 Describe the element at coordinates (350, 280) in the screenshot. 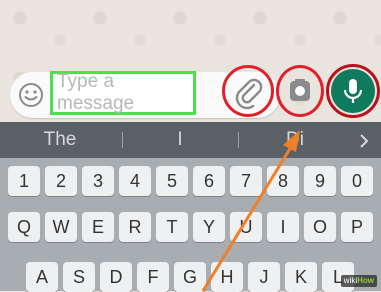

I see `watermark-prefix: wiki` at that location.